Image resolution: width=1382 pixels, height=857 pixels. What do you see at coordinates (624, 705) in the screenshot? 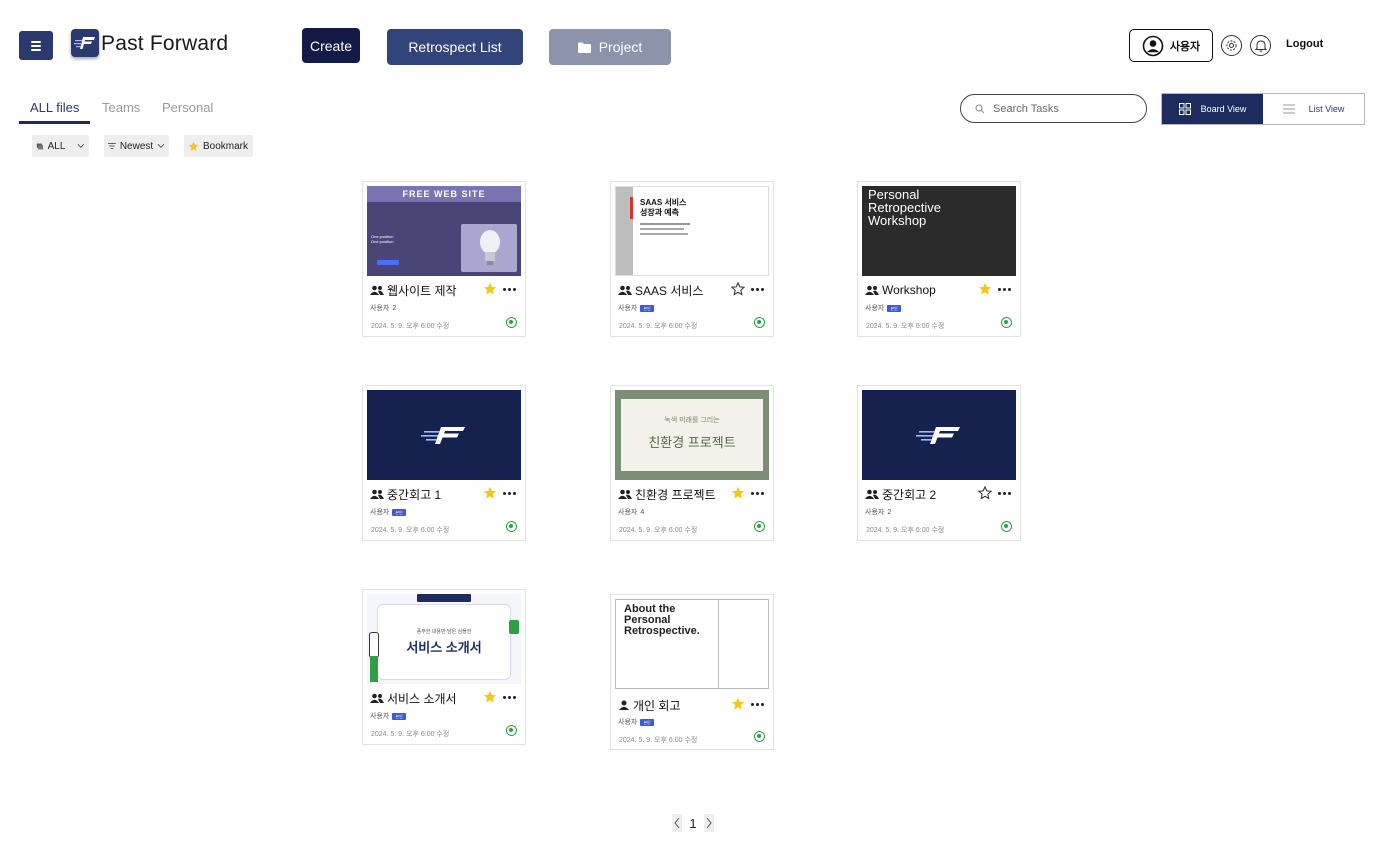
I see `person-icon` at bounding box center [624, 705].